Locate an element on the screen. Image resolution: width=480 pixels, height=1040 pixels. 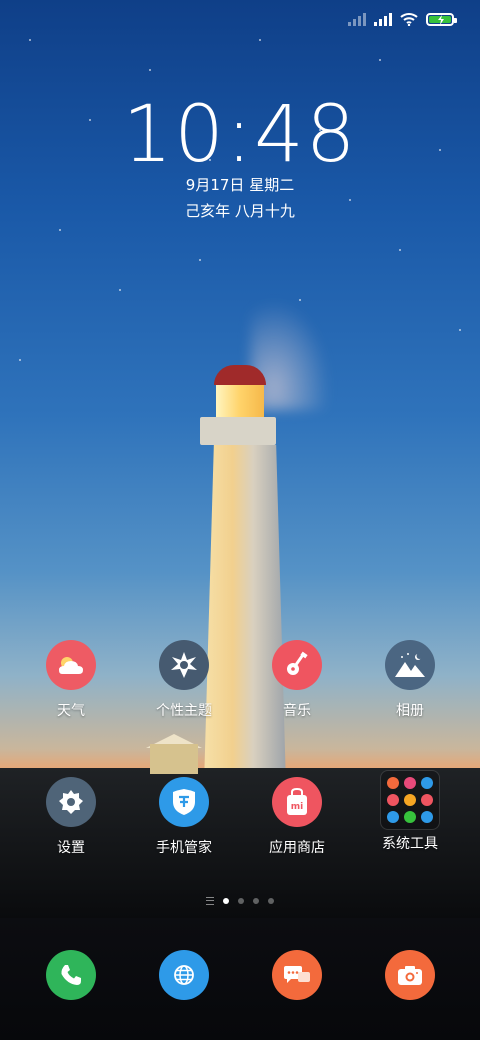
camera-icon is located at coordinates (410, 975).